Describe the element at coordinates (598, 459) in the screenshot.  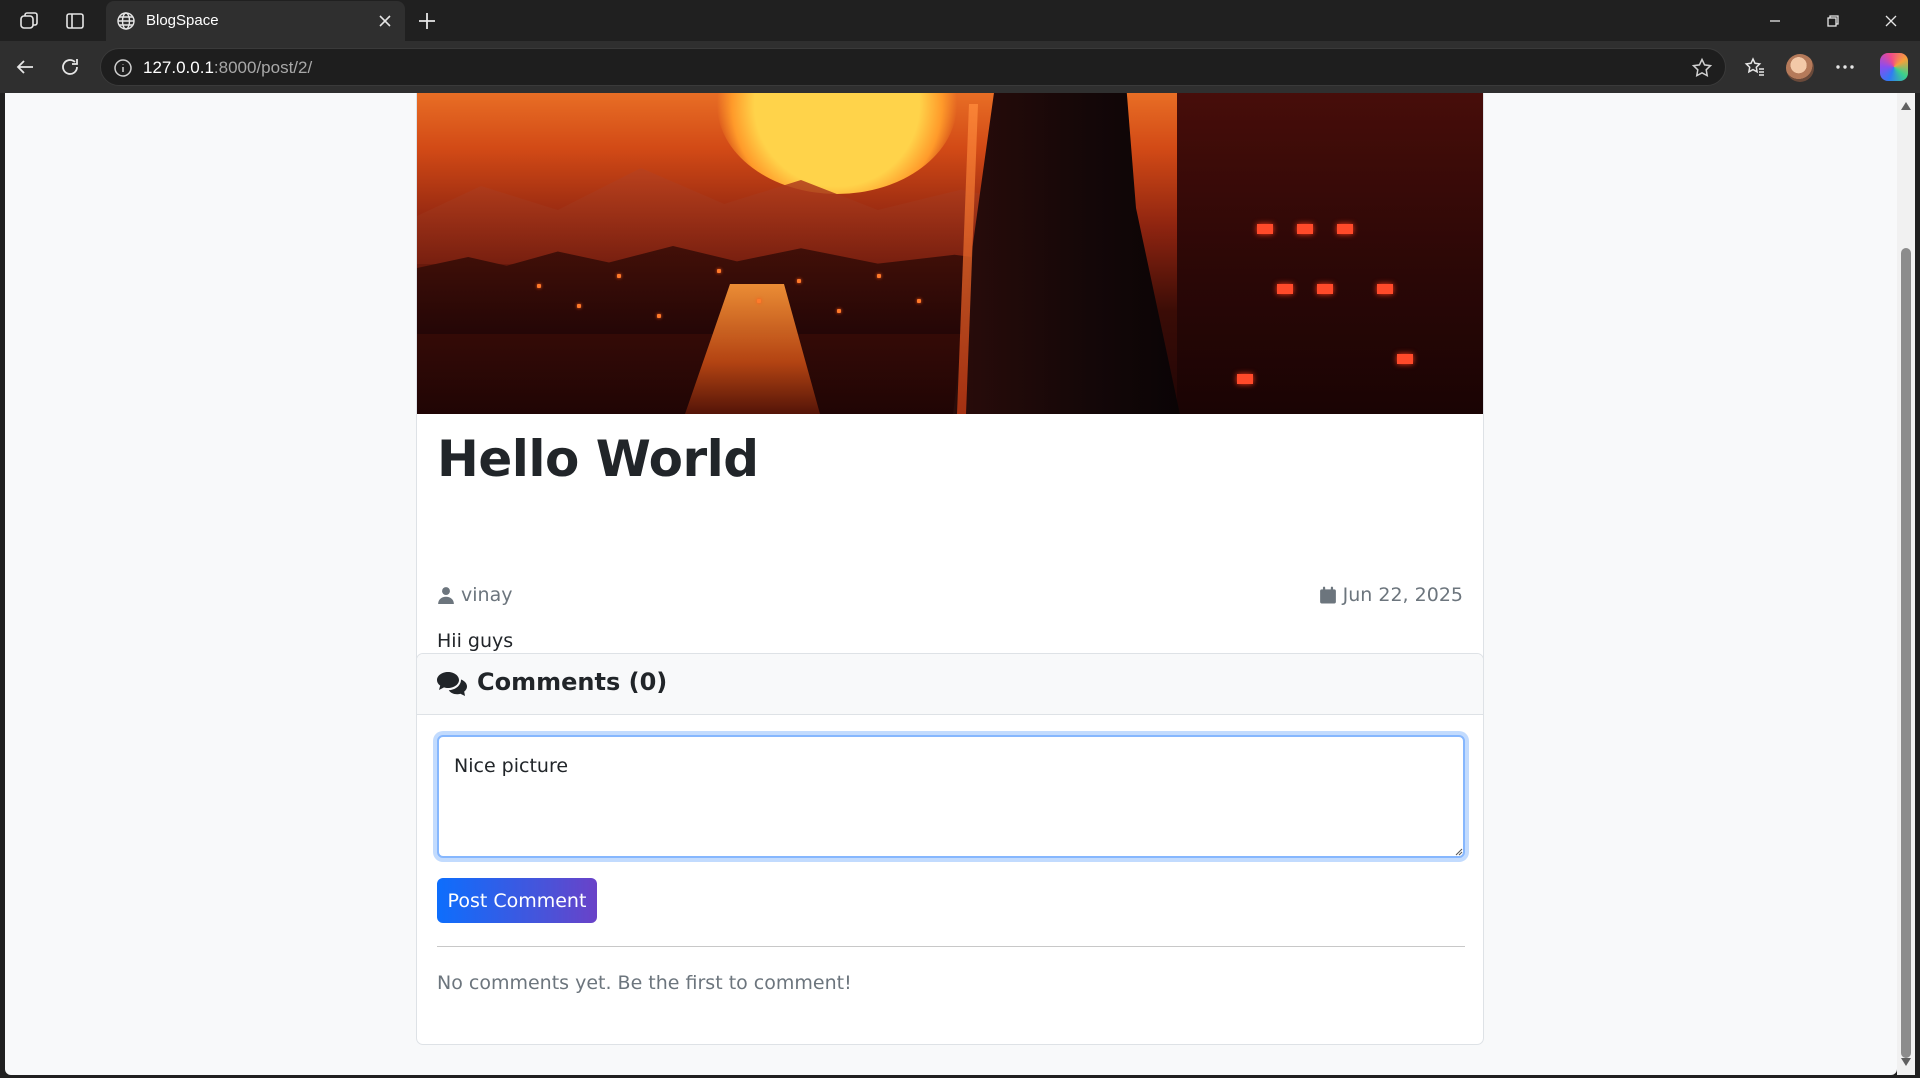
I see `post-title: Hello World` at that location.